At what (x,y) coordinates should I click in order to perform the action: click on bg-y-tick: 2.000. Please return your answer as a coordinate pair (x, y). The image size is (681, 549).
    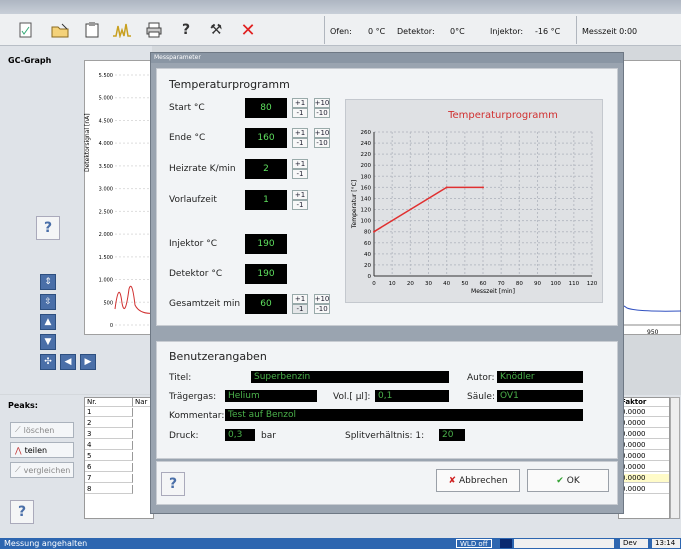
    Looking at the image, I should click on (106, 235).